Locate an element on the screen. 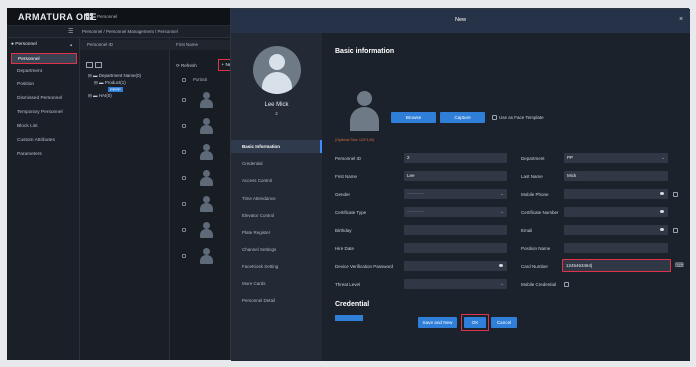 This screenshot has width=696, height=367. mobile-phone-field is located at coordinates (616, 194).